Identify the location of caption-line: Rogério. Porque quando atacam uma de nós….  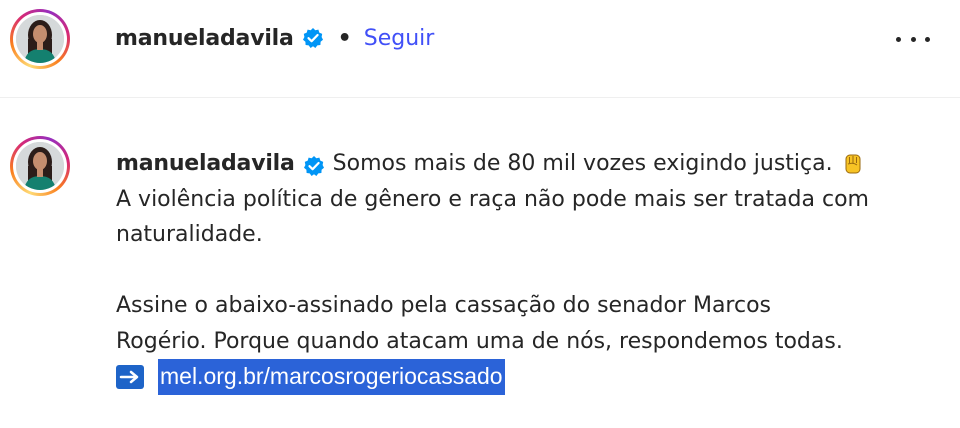
(536, 342).